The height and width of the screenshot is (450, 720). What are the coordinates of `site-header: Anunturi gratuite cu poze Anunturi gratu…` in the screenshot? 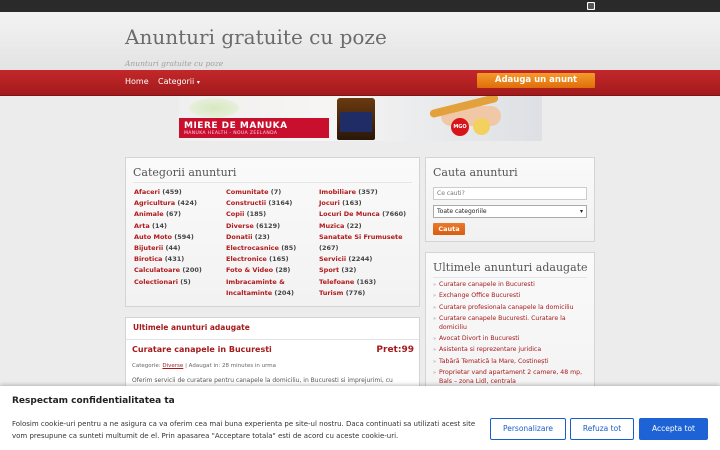 It's located at (360, 41).